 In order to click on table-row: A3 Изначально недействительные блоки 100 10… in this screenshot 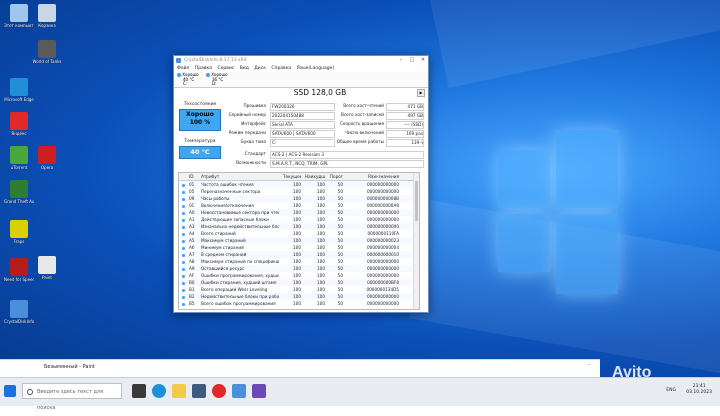, I will do `click(299, 226)`.